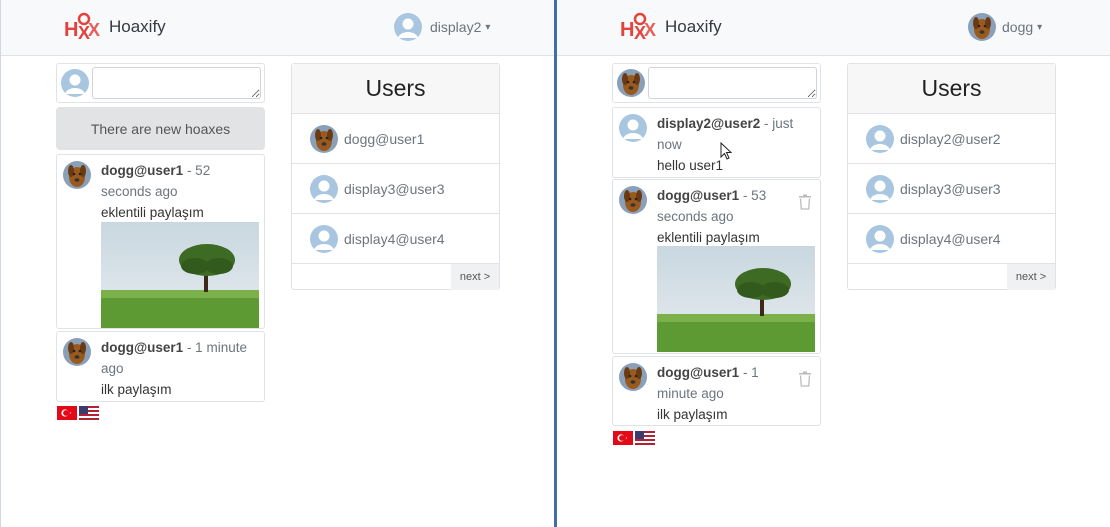 The image size is (1110, 527). Describe the element at coordinates (215, 347) in the screenshot. I see `hoax-time: - 1 minute` at that location.